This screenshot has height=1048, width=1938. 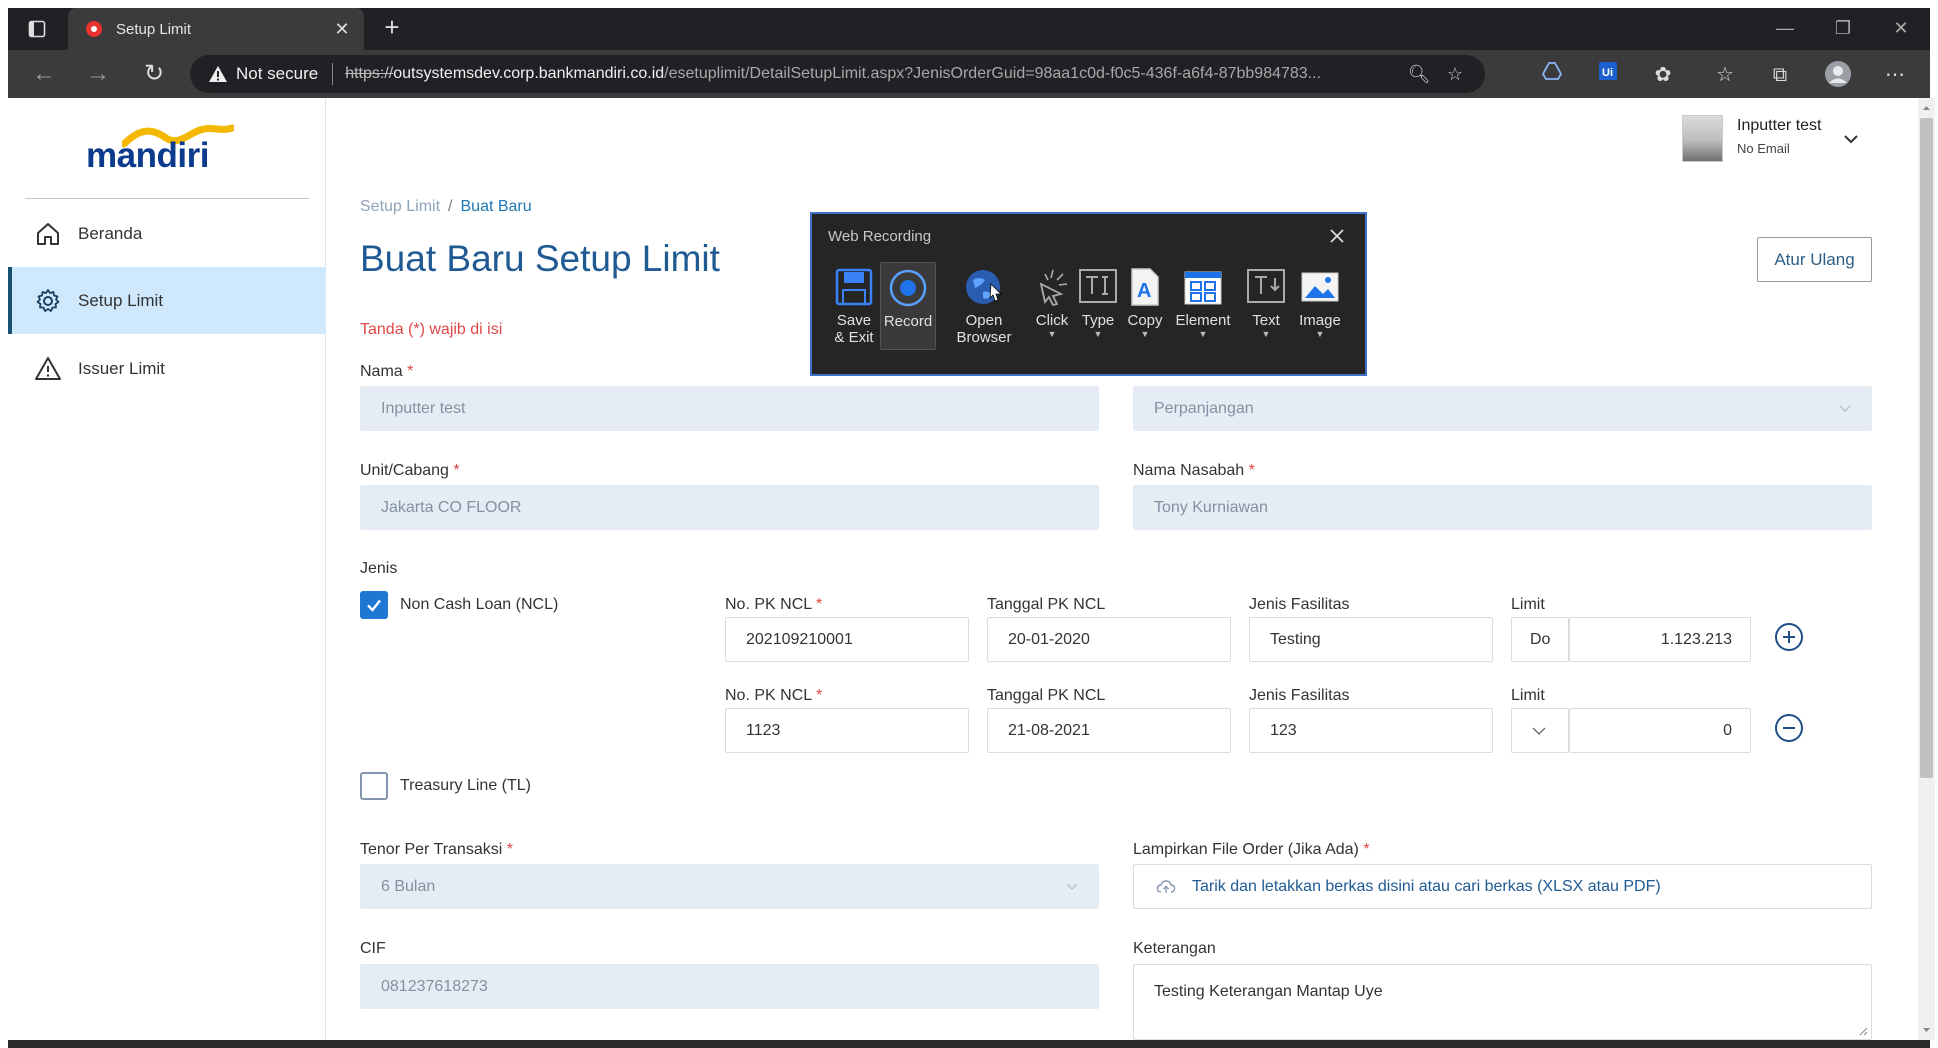 I want to click on resize-grip-icon, so click(x=1863, y=1031).